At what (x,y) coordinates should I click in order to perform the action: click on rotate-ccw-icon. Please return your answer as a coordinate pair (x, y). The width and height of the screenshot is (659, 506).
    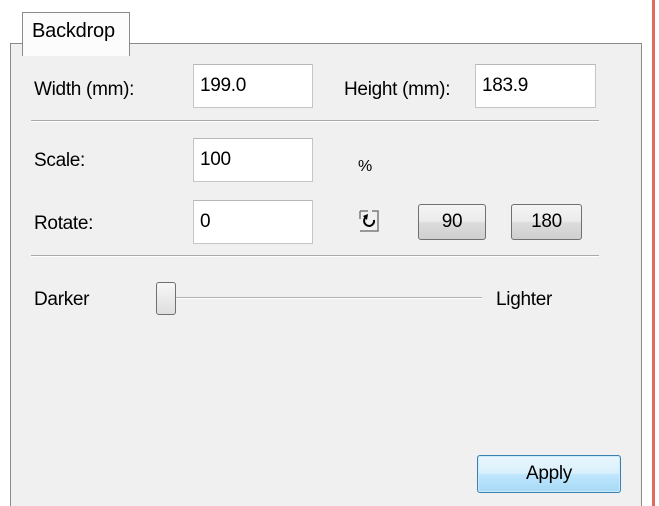
    Looking at the image, I should click on (369, 221).